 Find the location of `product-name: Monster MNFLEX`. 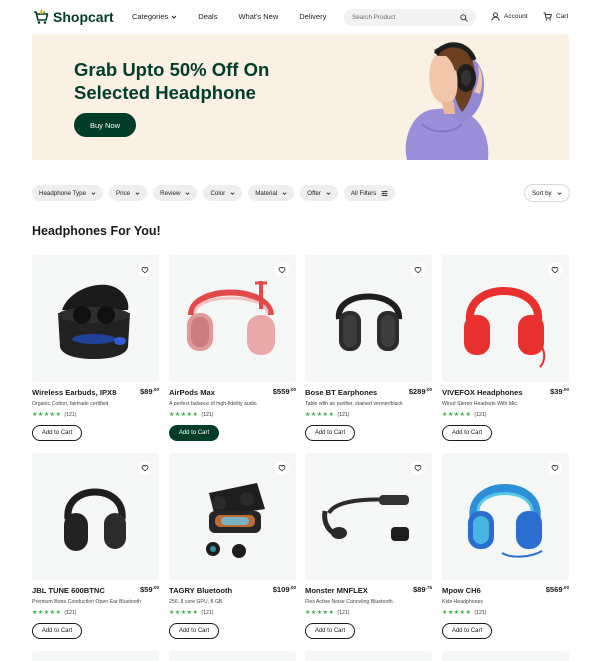

product-name: Monster MNFLEX is located at coordinates (336, 590).